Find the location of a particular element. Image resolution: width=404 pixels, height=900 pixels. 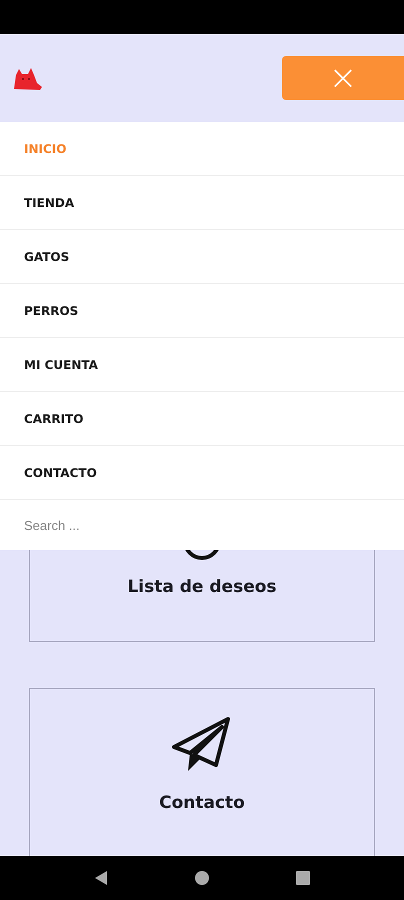

recents-icon is located at coordinates (303, 878).